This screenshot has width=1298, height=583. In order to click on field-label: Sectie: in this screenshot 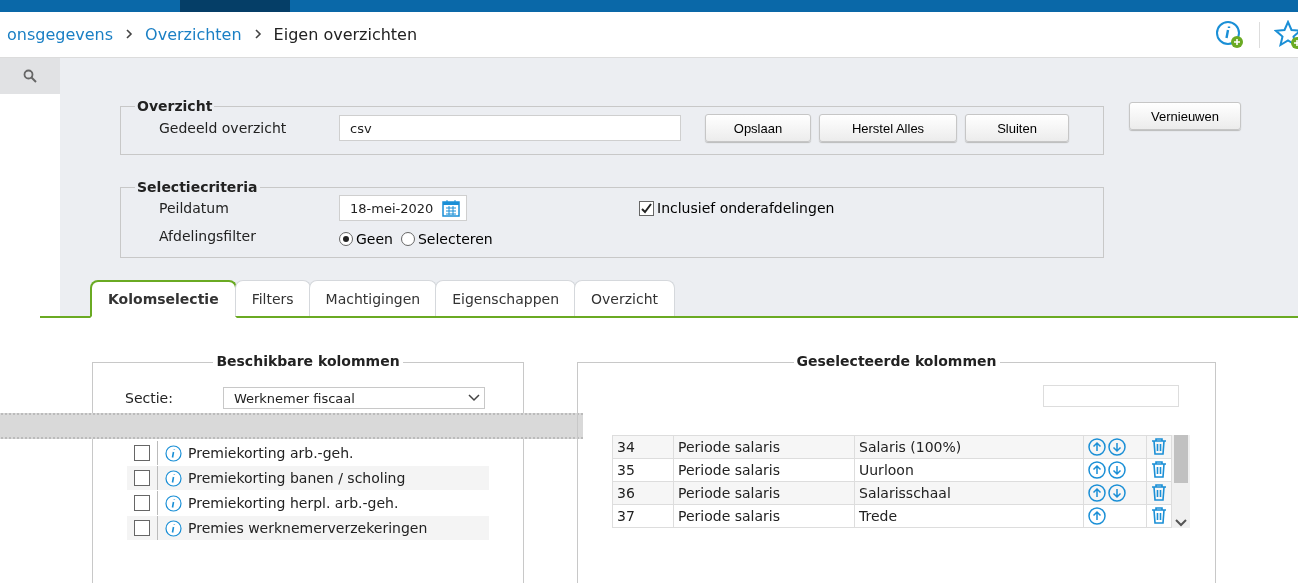, I will do `click(149, 398)`.